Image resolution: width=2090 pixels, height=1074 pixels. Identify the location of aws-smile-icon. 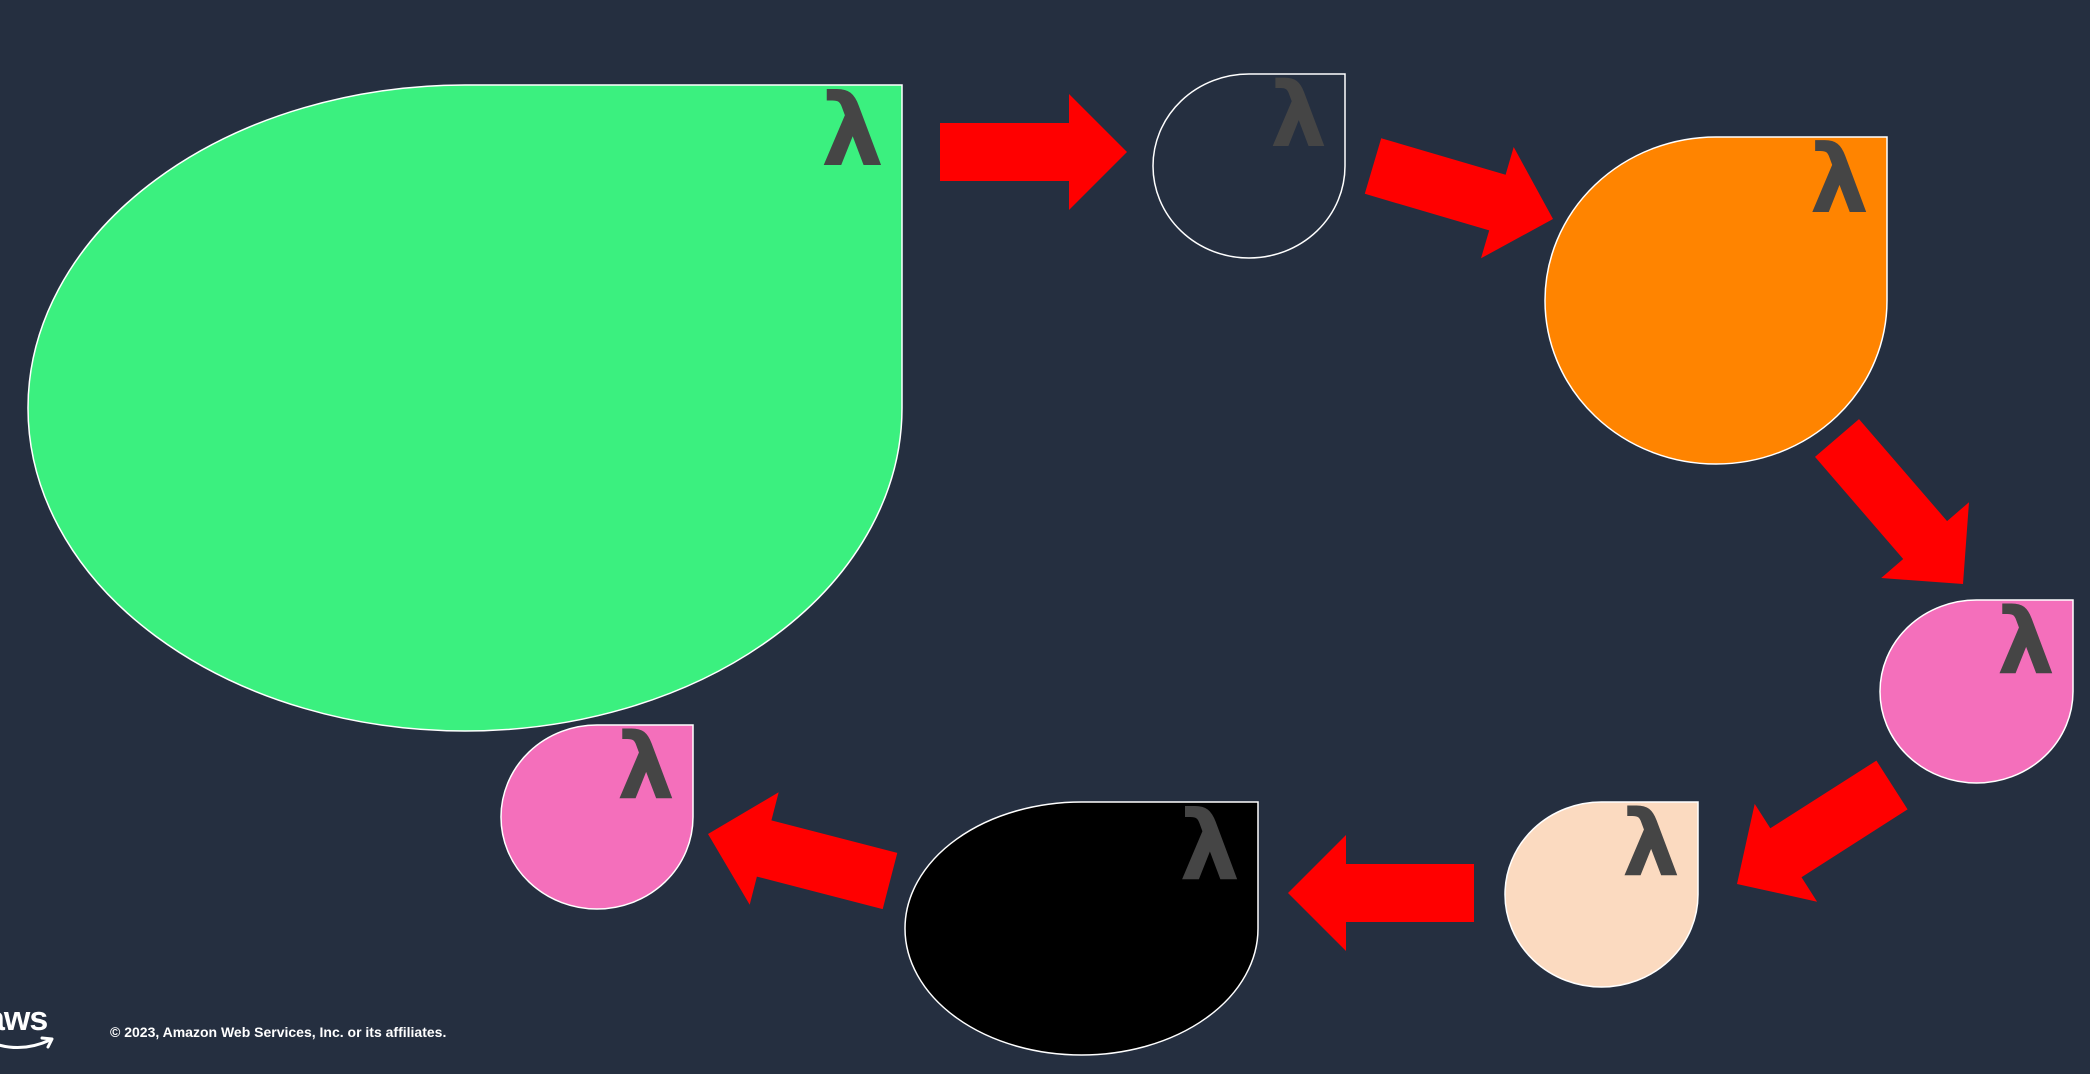
(27, 1042).